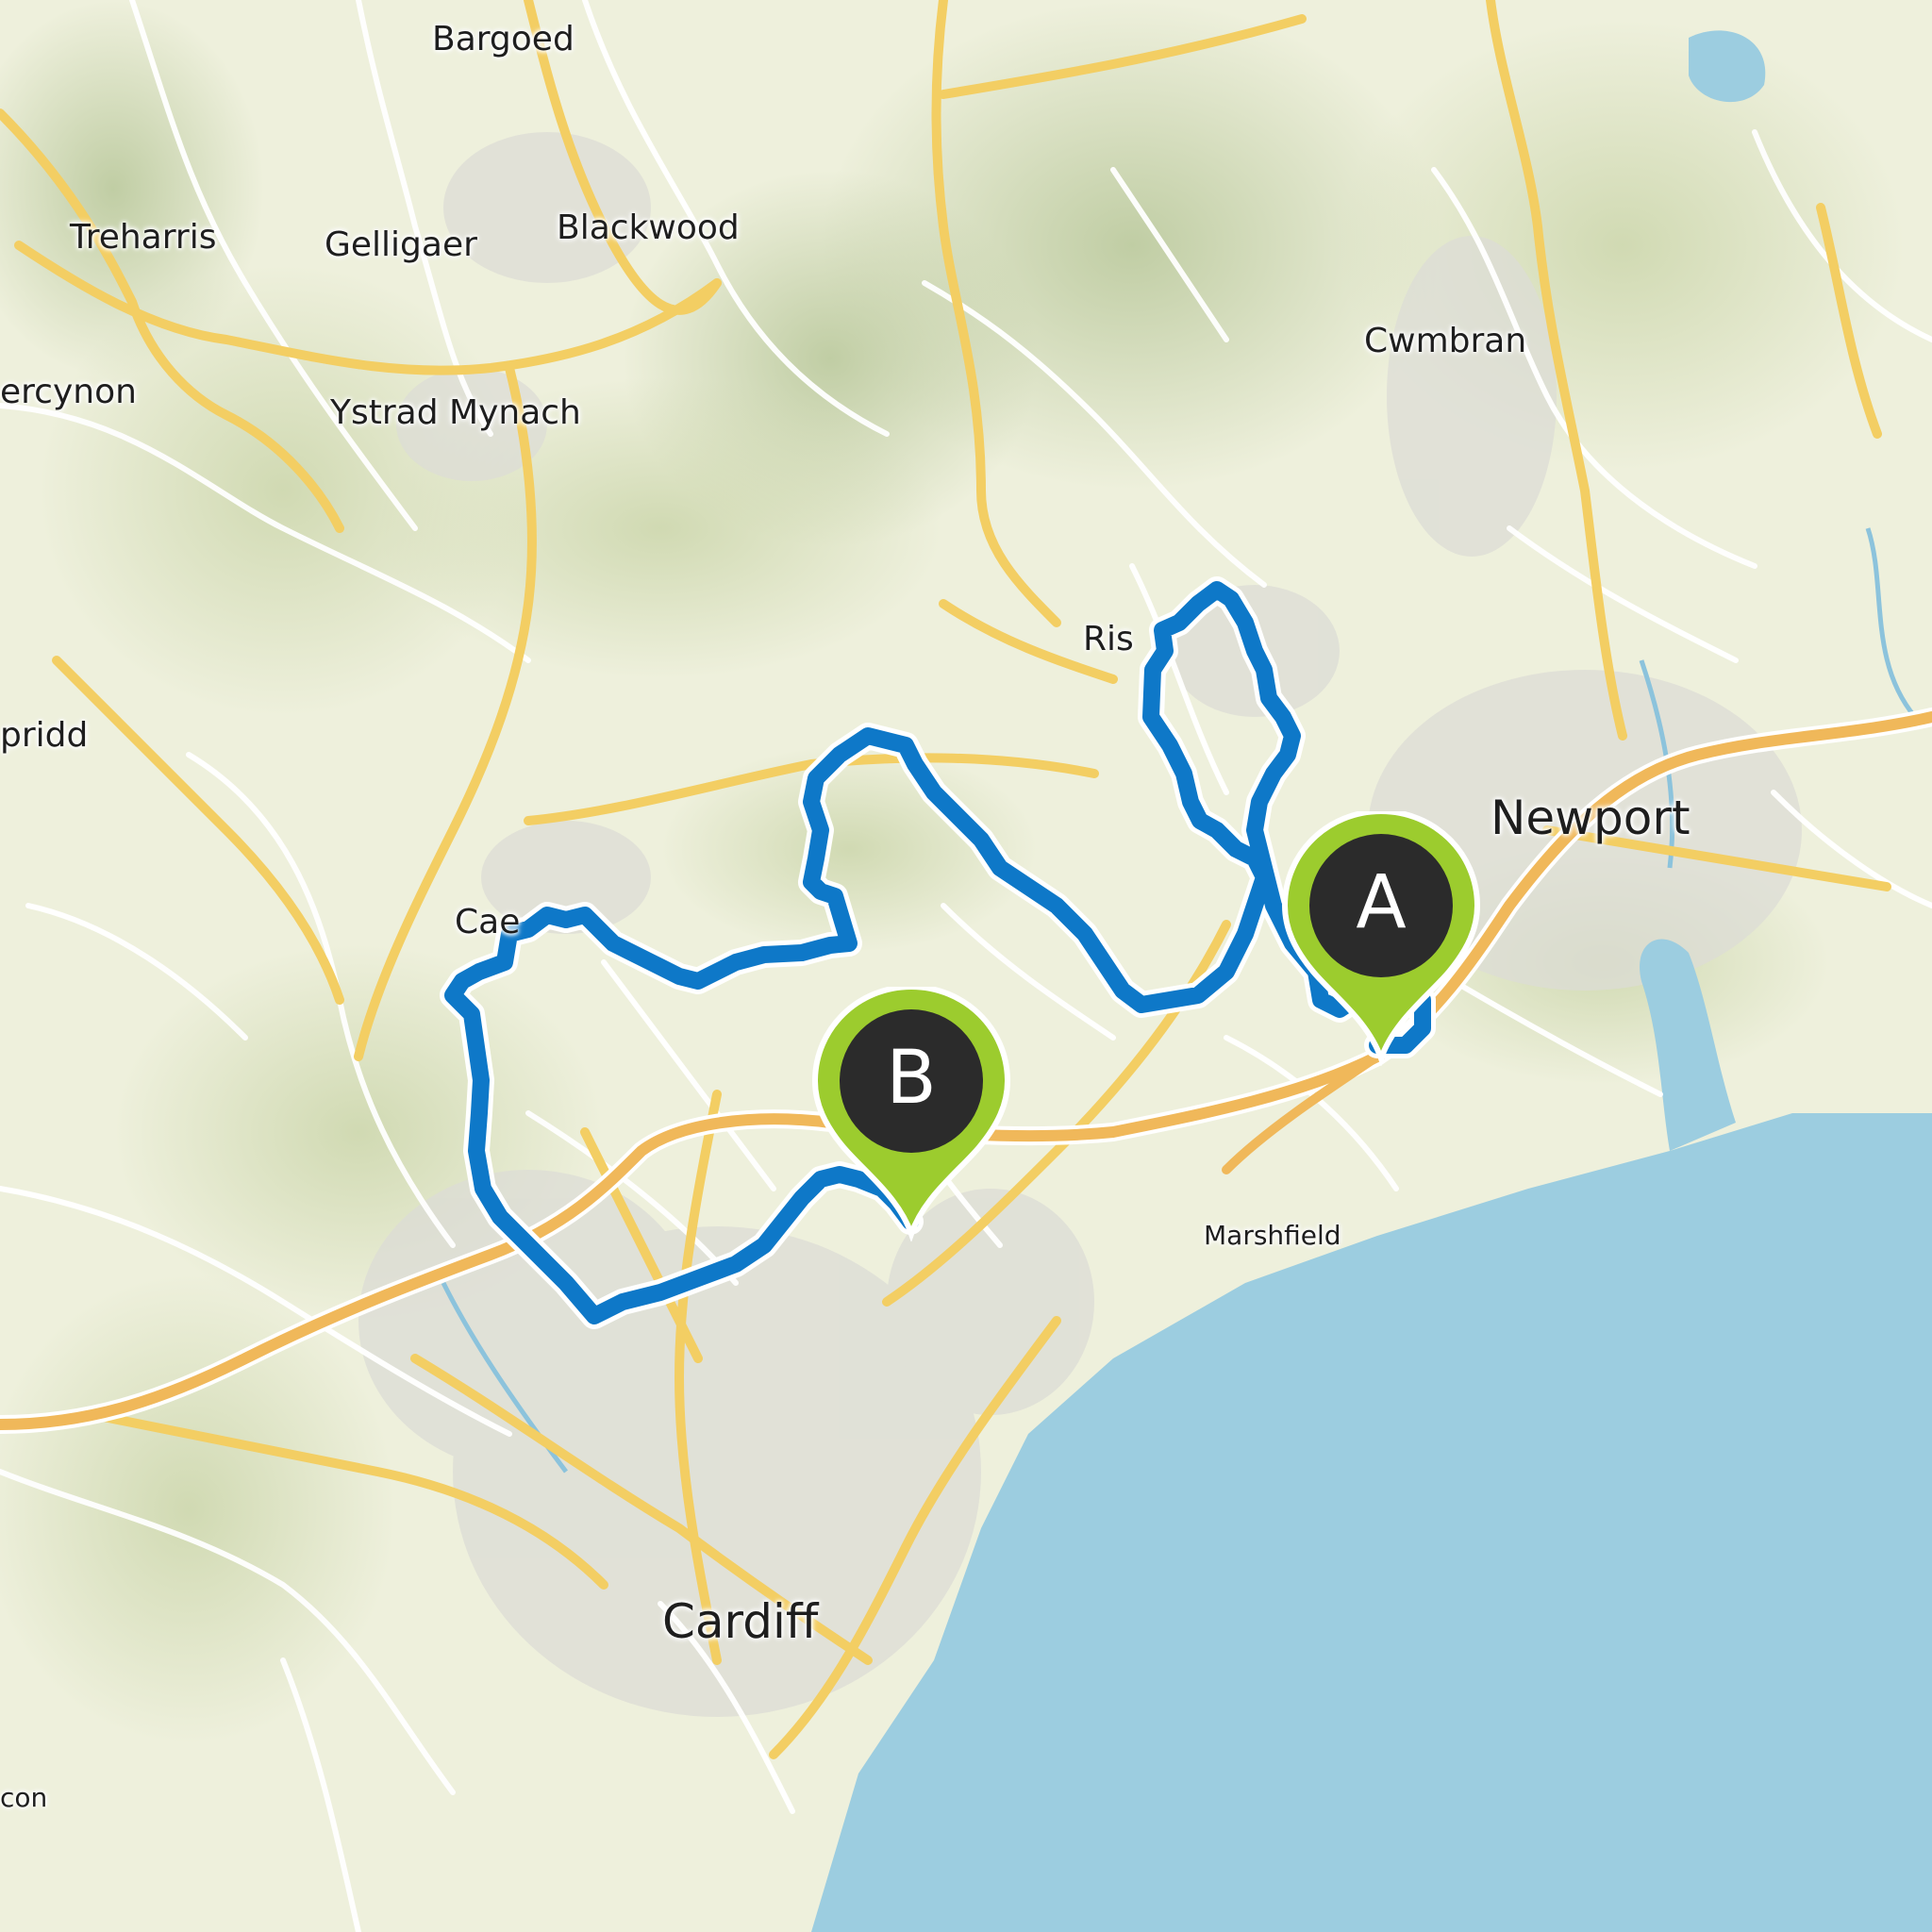  What do you see at coordinates (911, 1079) in the screenshot?
I see `finish-marker-label: B` at bounding box center [911, 1079].